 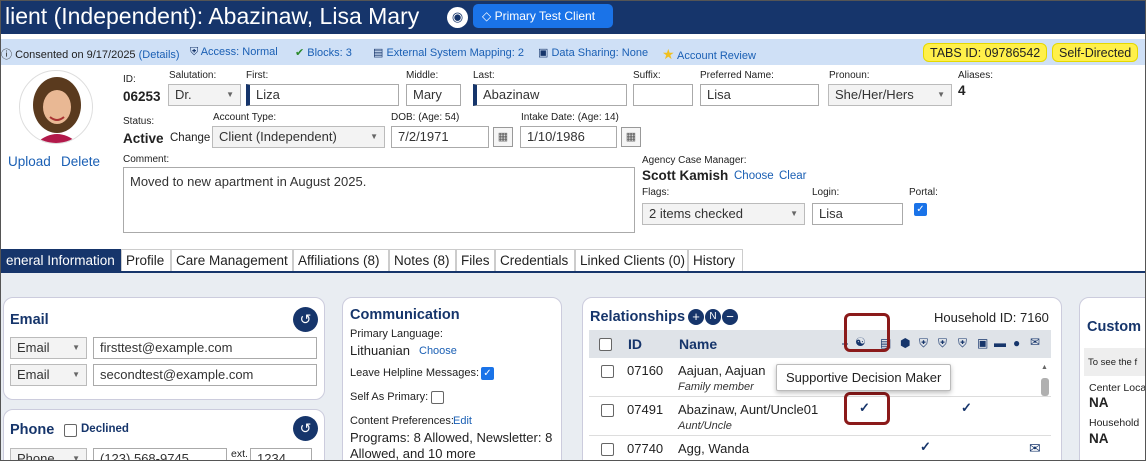 I want to click on blocks-text: Blocks: 3, so click(x=329, y=53).